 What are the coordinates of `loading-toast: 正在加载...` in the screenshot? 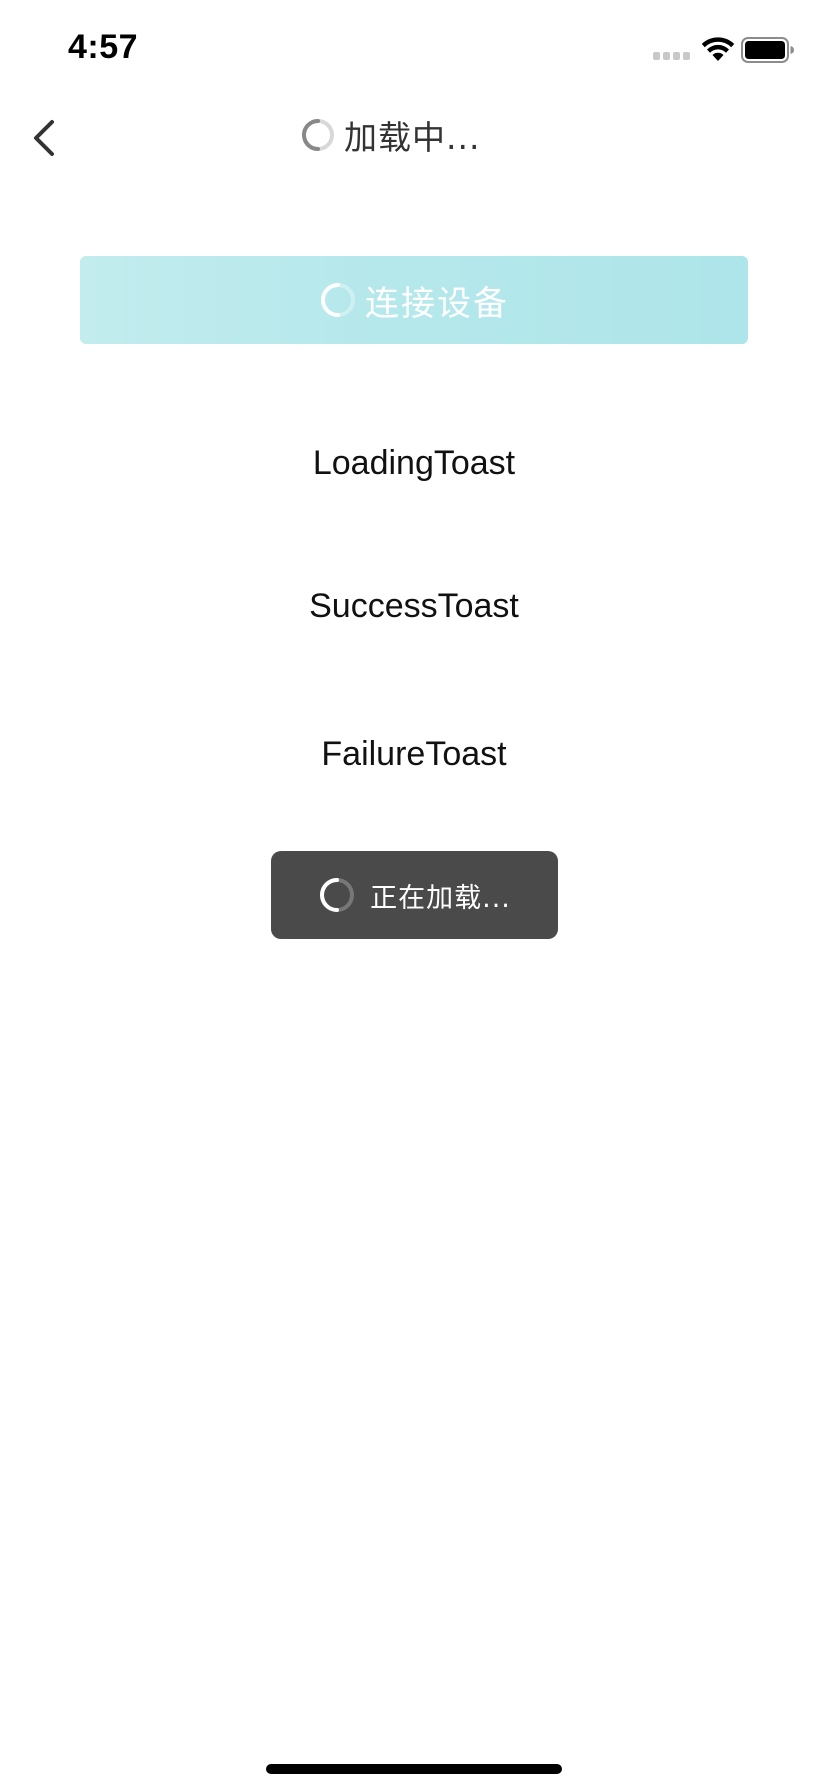 It's located at (414, 895).